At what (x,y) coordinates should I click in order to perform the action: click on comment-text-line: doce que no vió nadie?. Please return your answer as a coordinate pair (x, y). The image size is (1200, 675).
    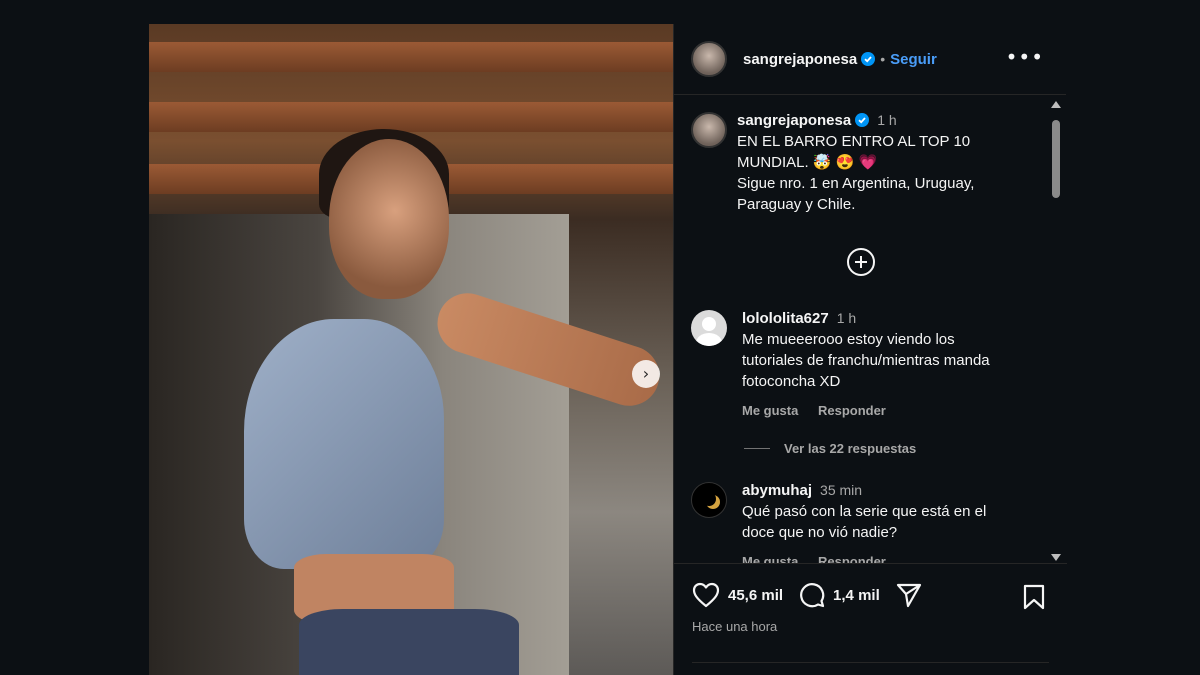
    Looking at the image, I should click on (820, 532).